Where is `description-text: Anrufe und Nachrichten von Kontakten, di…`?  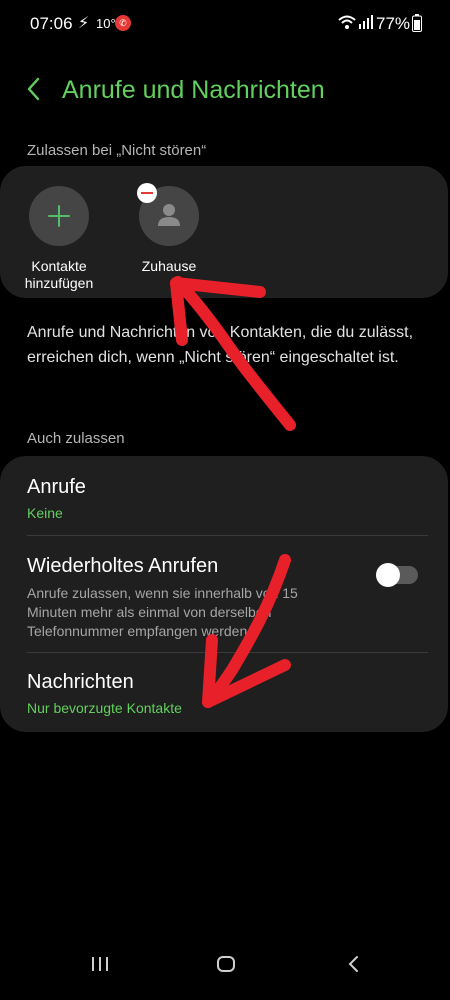
description-text: Anrufe und Nachrichten von Kontakten, di… is located at coordinates (220, 345).